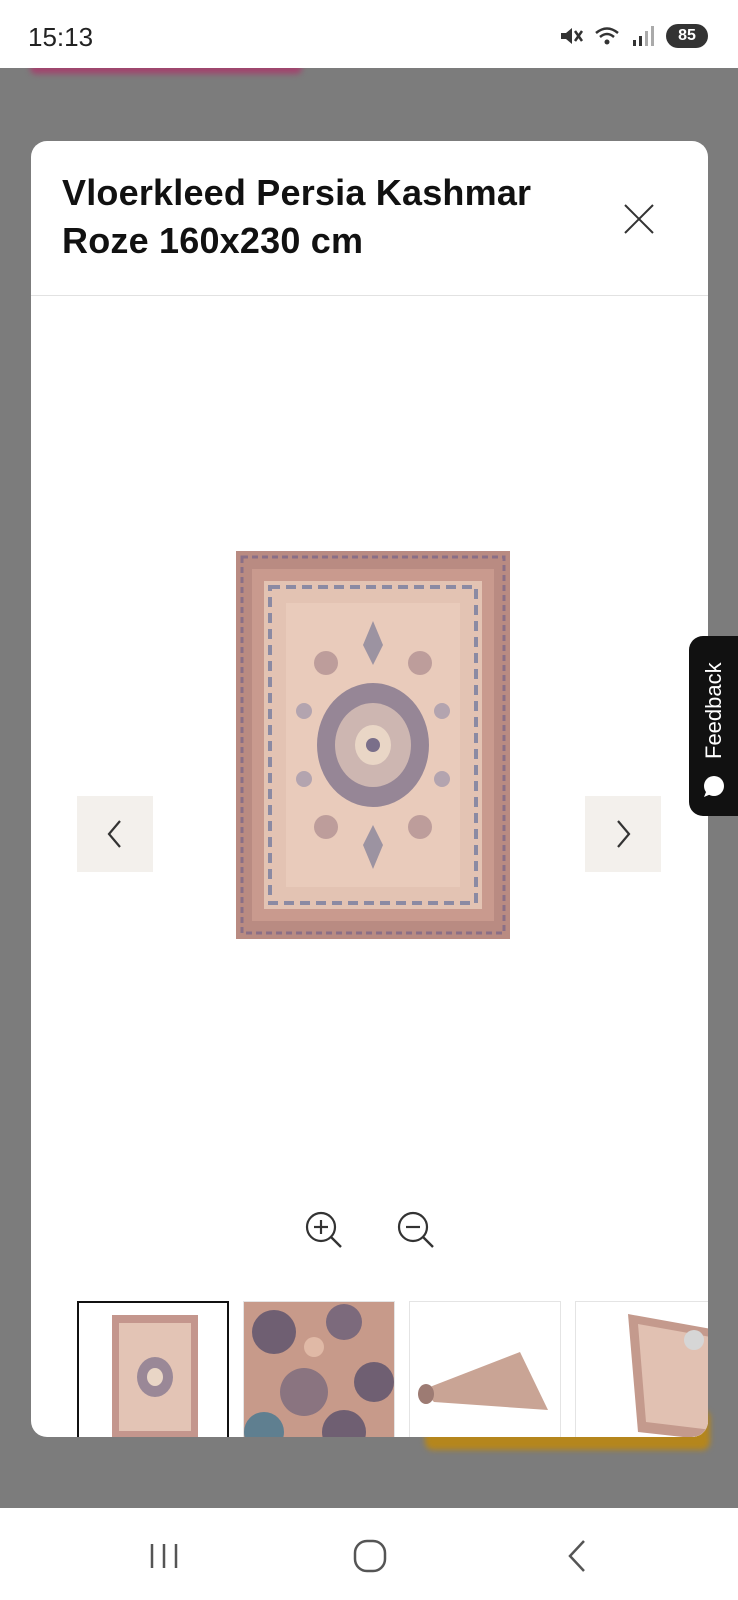  I want to click on signal-icon, so click(643, 36).